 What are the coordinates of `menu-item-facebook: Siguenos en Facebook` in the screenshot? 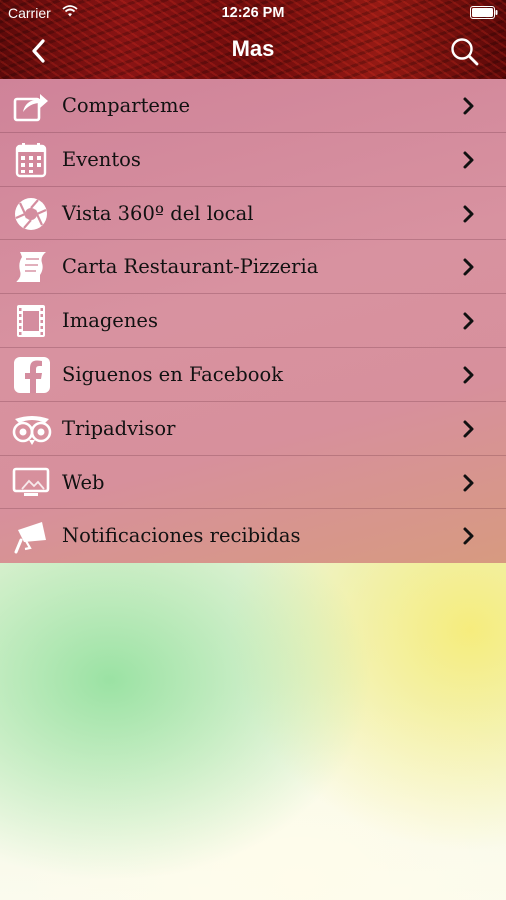 It's located at (253, 375).